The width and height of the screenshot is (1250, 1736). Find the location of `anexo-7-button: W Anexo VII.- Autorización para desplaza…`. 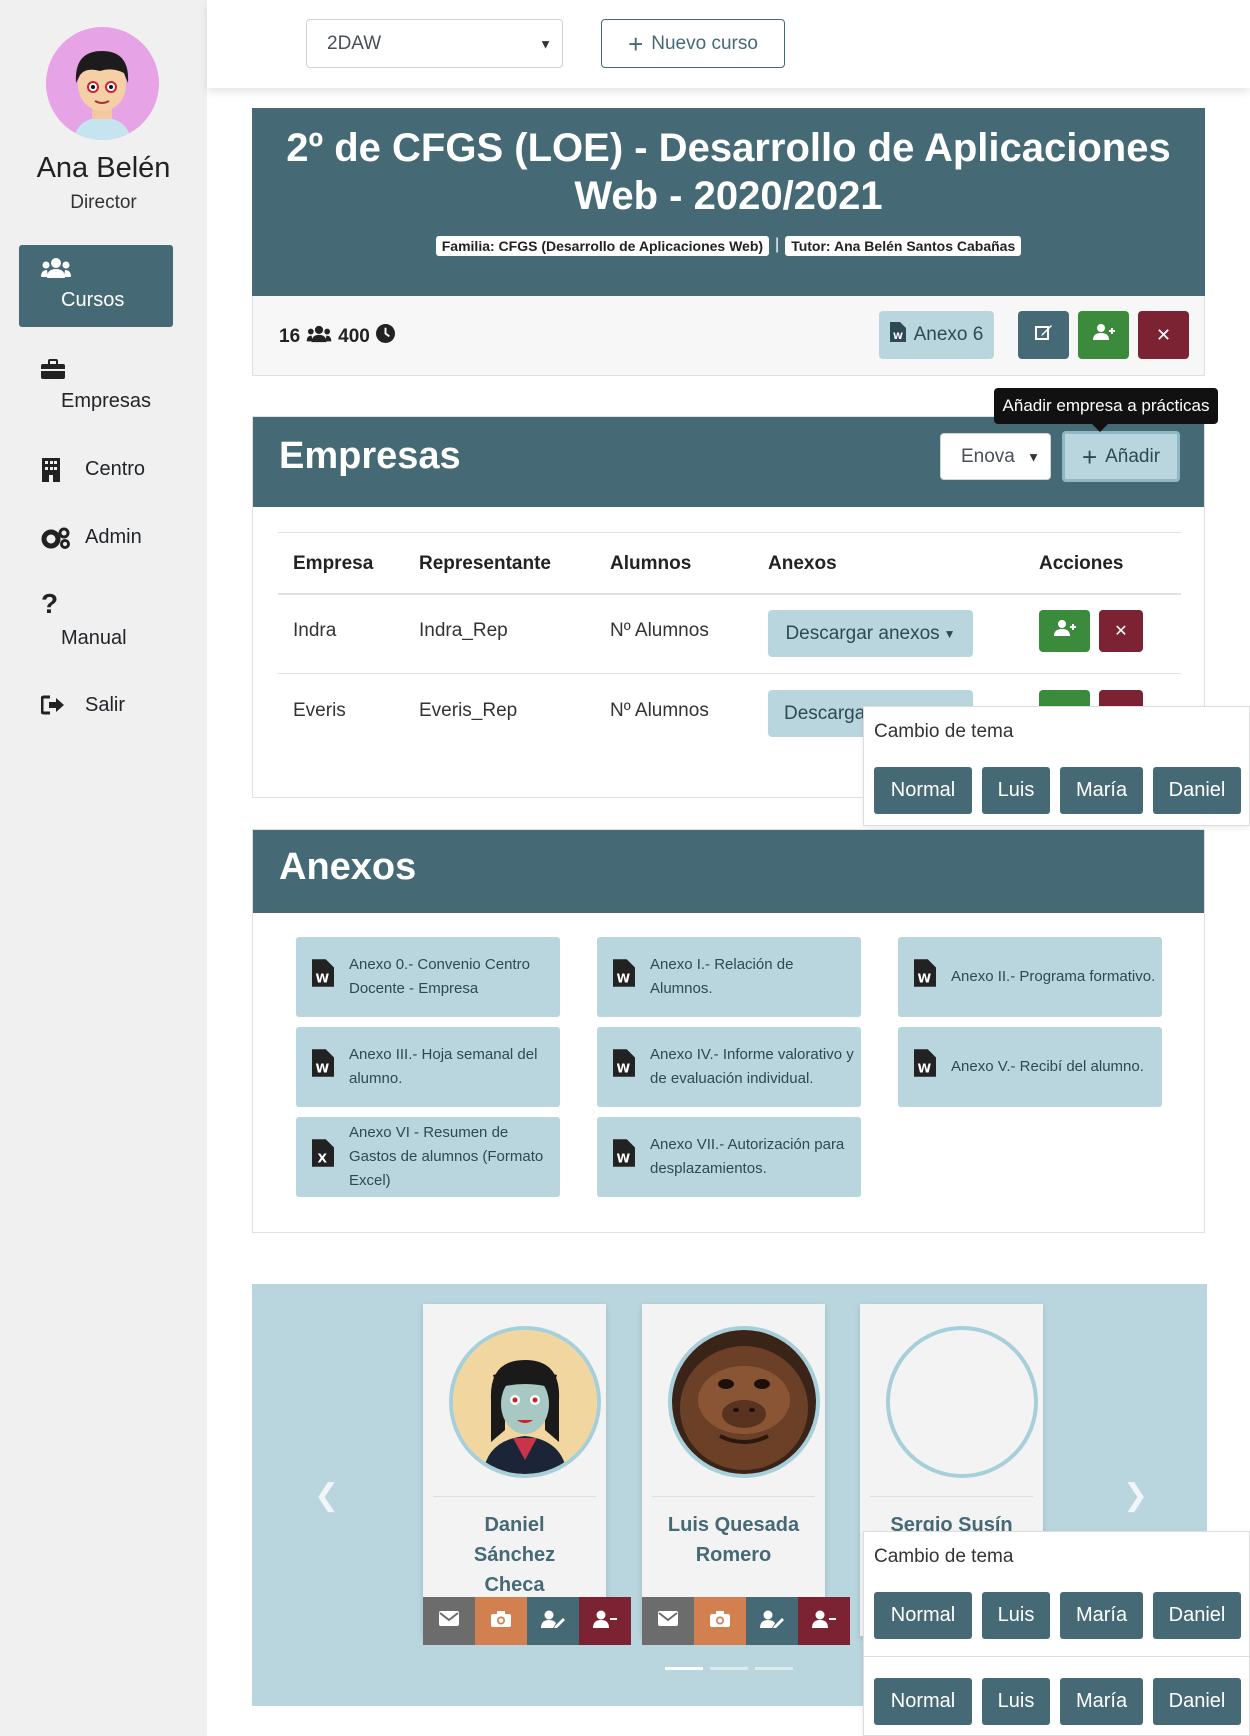

anexo-7-button: W Anexo VII.- Autorización para desplaza… is located at coordinates (729, 1157).